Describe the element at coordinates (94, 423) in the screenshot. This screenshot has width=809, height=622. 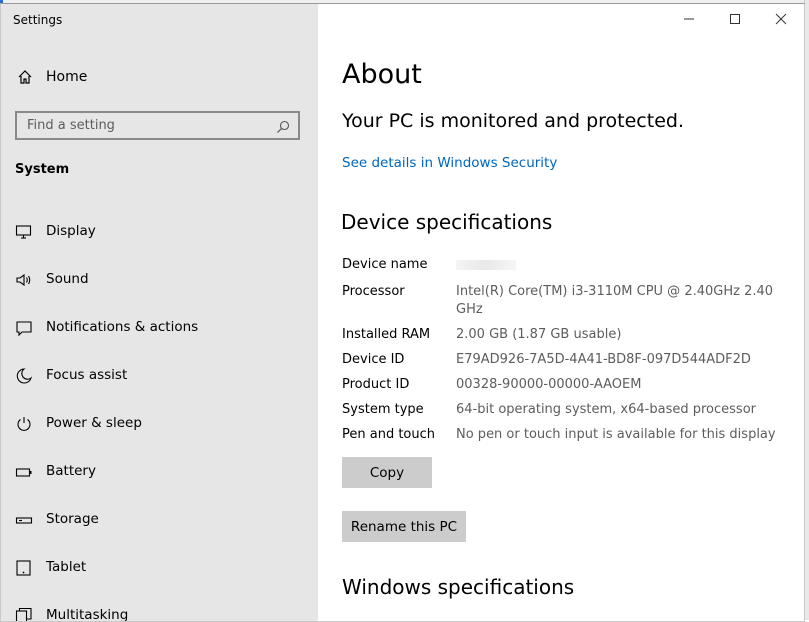
I see `sidebar-item-label: Power & sleep` at that location.